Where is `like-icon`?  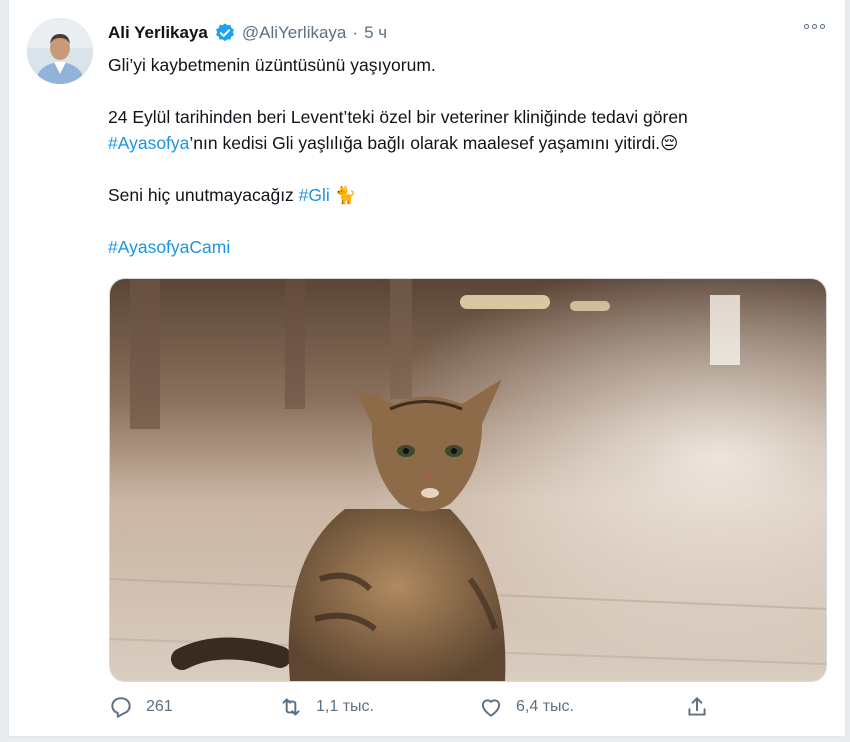 like-icon is located at coordinates (491, 708).